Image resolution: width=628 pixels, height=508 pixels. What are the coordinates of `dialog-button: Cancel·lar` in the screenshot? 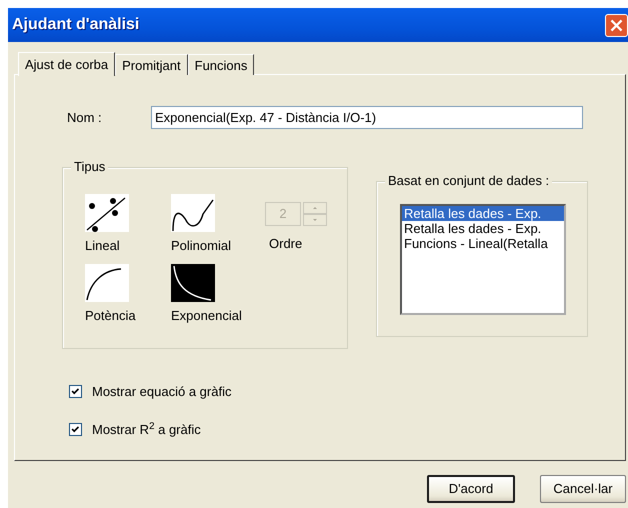 It's located at (583, 489).